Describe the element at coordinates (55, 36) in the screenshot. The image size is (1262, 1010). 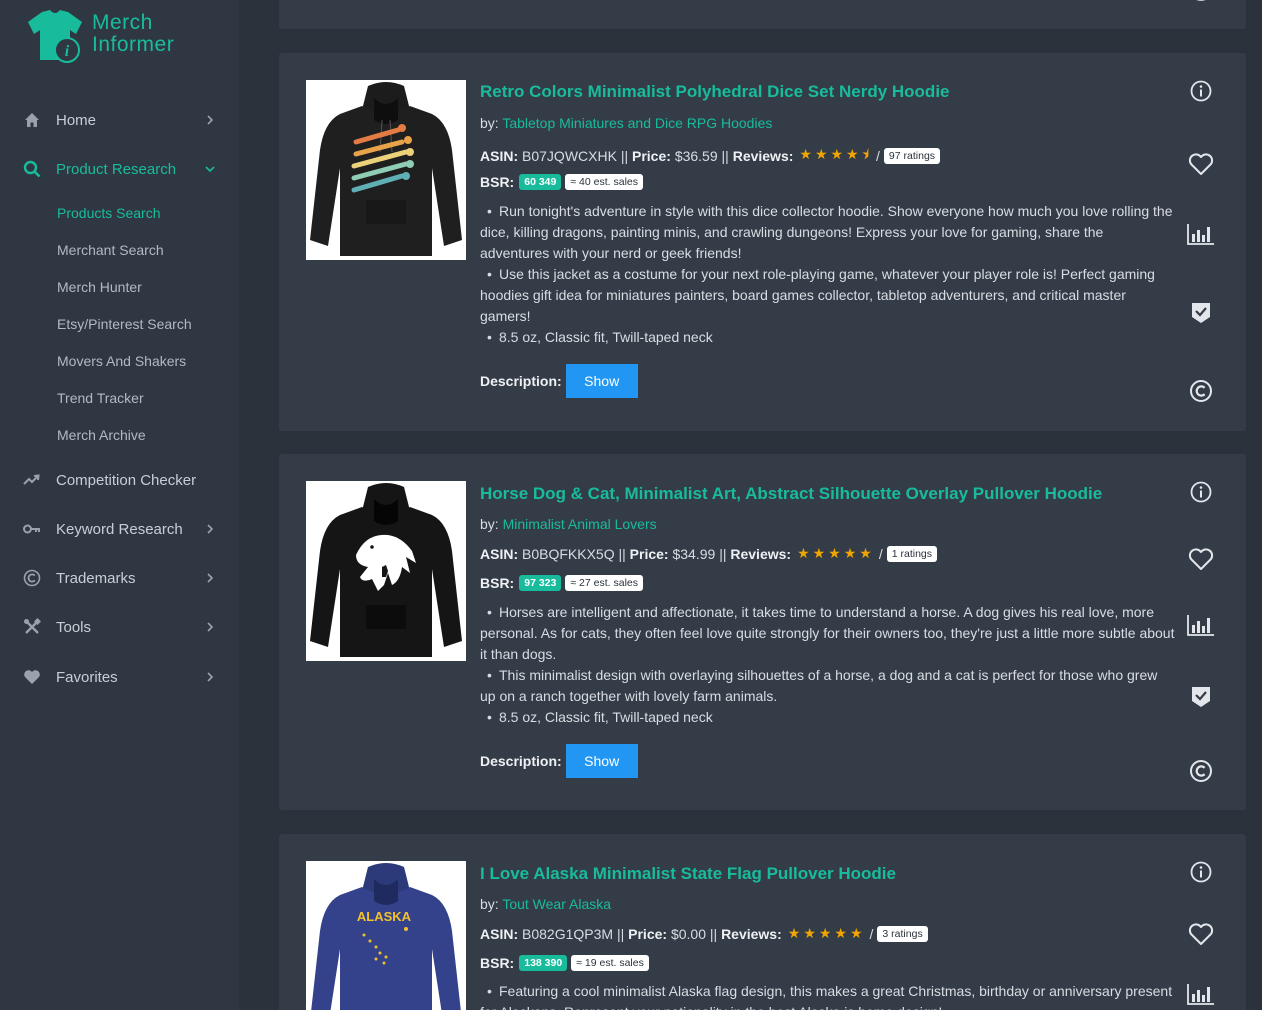
I see `tshirt-logo-icon: i` at that location.